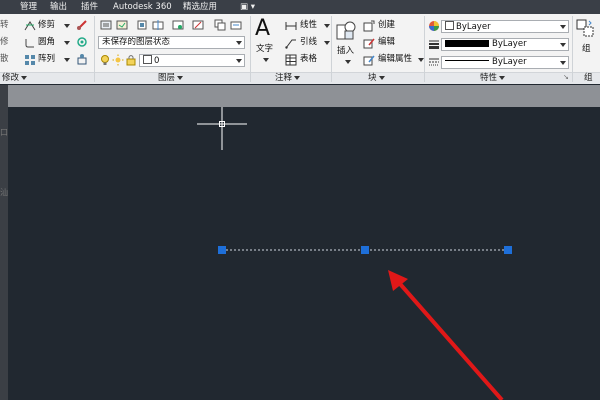  Describe the element at coordinates (200, 7) in the screenshot. I see `menu-featured-apps: 精选应用` at that location.